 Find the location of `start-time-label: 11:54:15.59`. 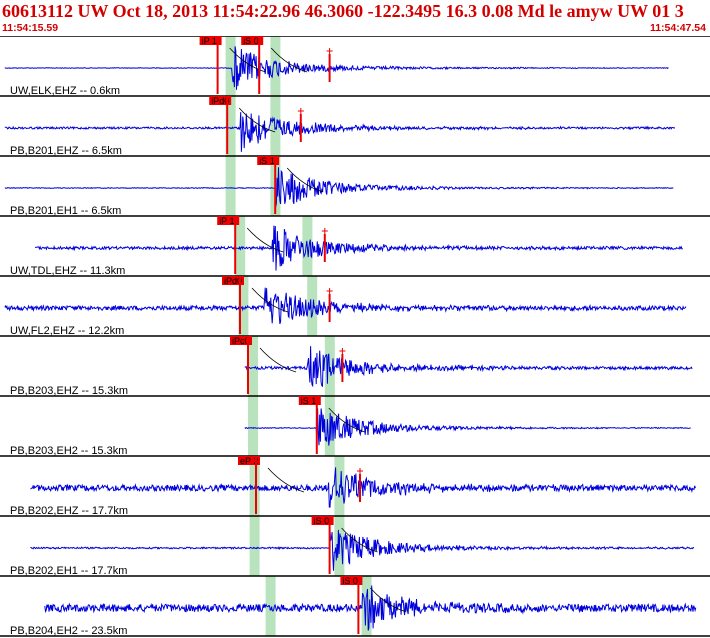

start-time-label: 11:54:15.59 is located at coordinates (30, 28).